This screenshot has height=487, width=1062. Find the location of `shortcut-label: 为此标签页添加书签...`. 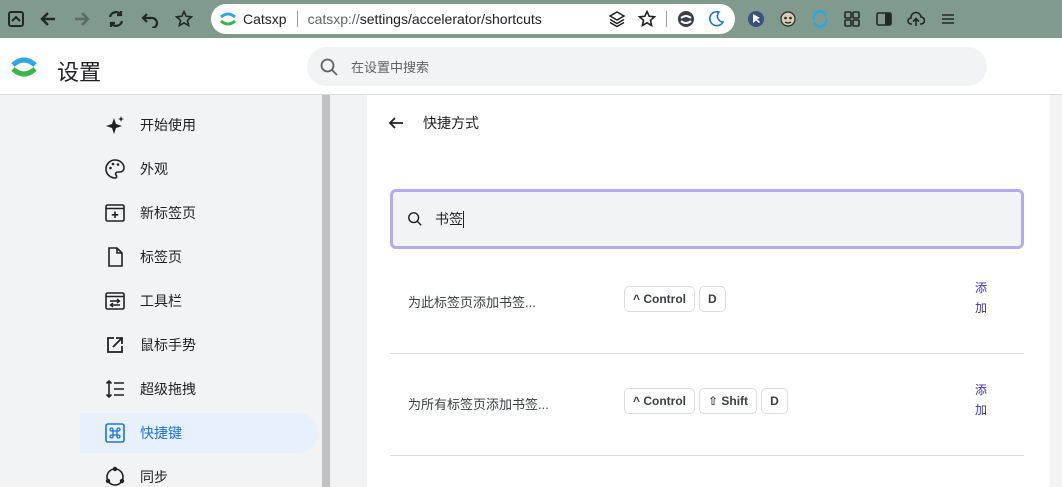

shortcut-label: 为此标签页添加书签... is located at coordinates (472, 302).